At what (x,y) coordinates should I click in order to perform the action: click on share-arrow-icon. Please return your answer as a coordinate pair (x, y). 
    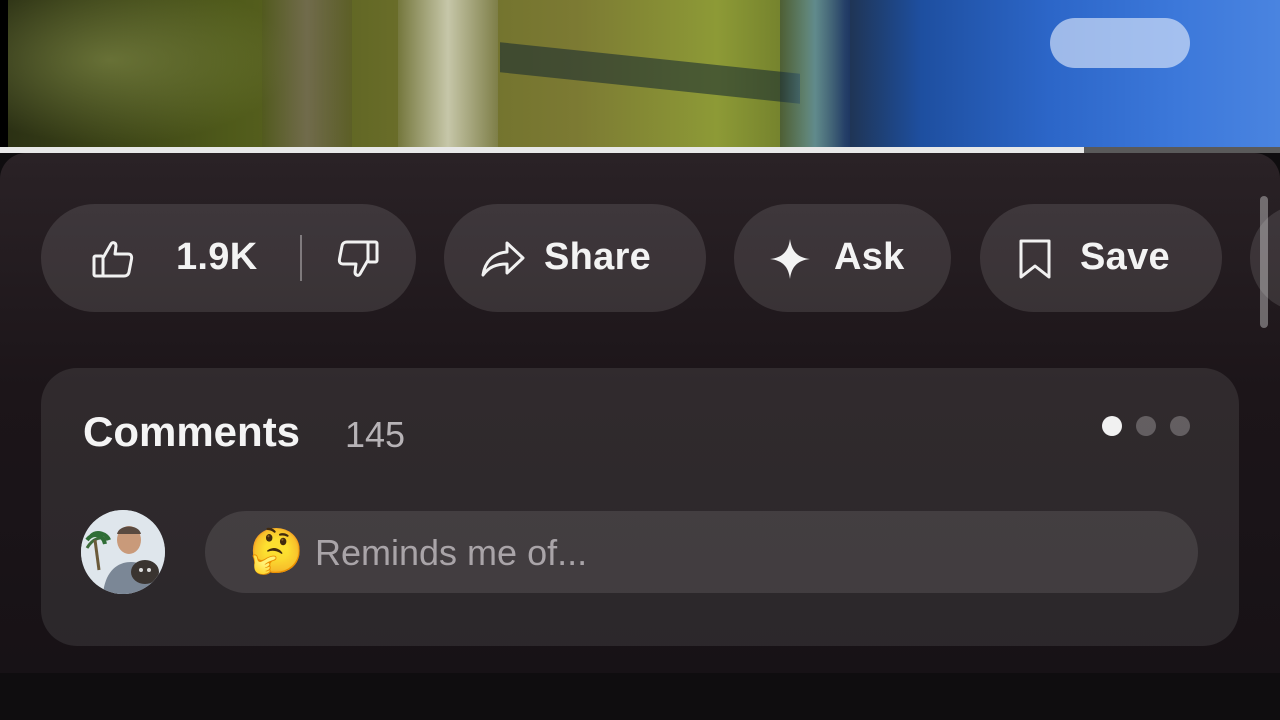
    Looking at the image, I should click on (503, 259).